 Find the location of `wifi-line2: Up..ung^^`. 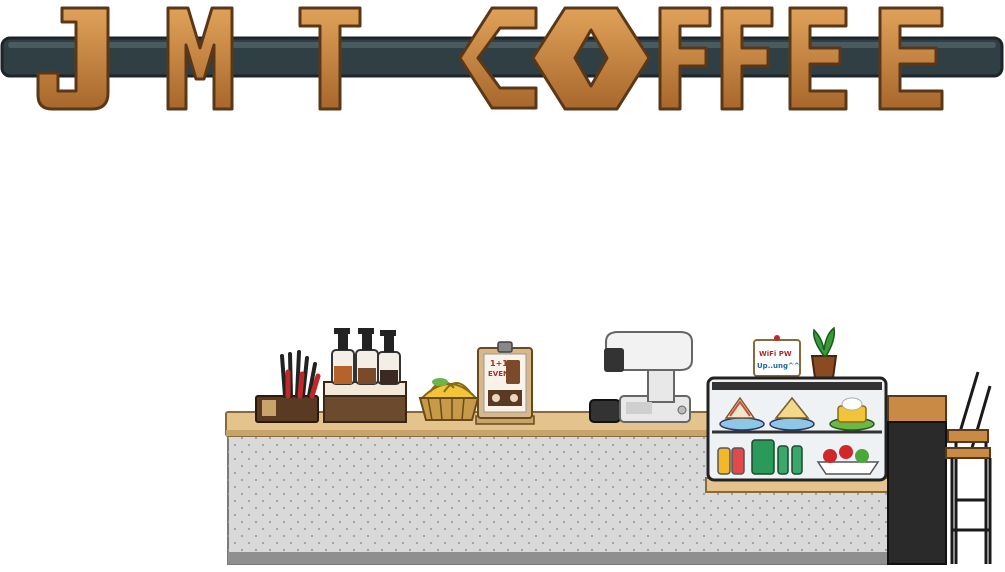

wifi-line2: Up..ung^^ is located at coordinates (778, 366).